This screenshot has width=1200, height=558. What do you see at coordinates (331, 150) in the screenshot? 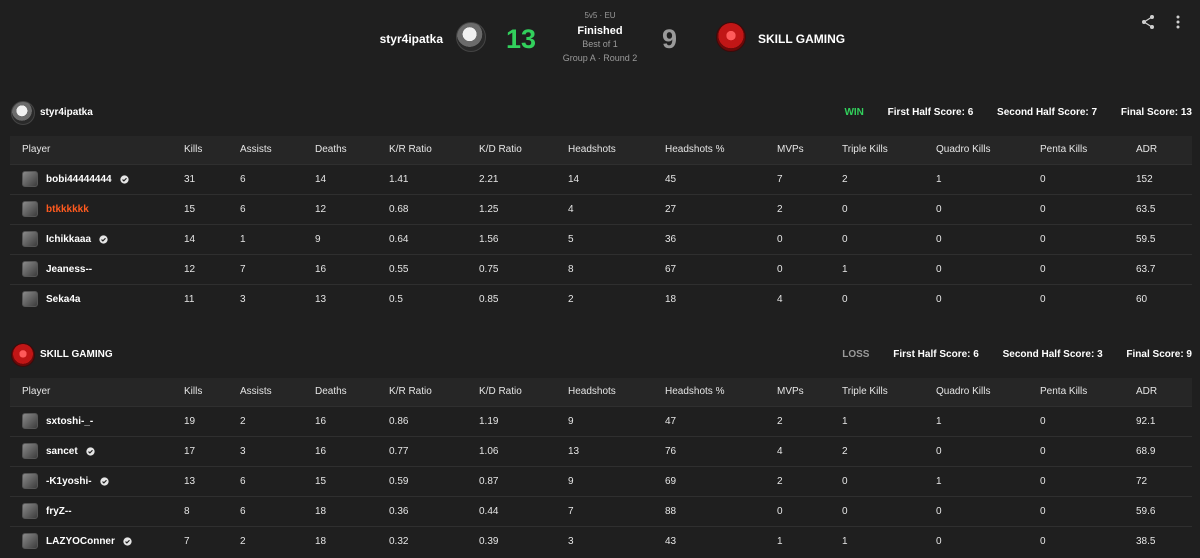
I see `column-header: Deaths` at bounding box center [331, 150].